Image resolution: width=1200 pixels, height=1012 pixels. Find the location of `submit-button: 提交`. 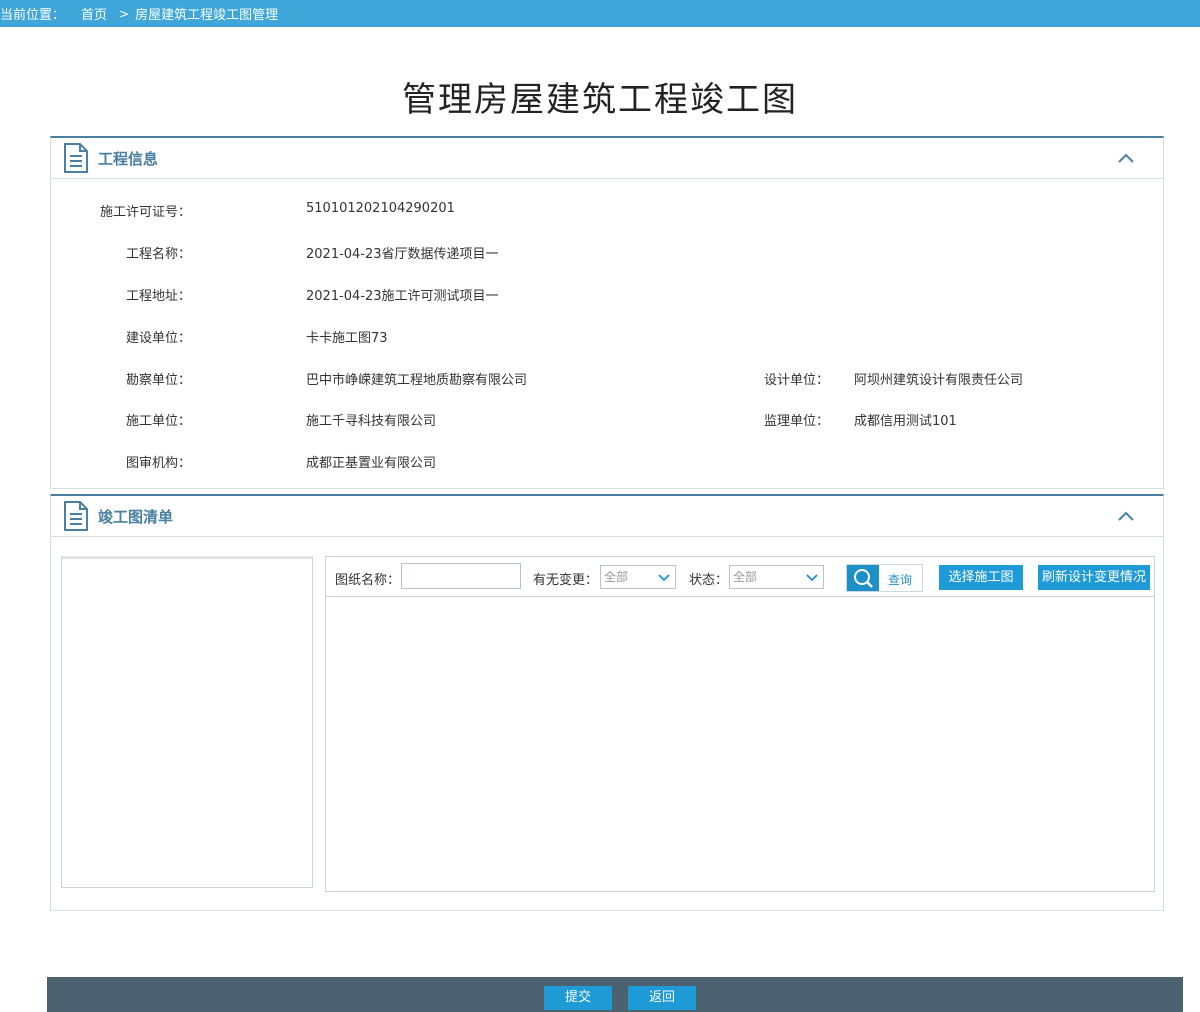

submit-button: 提交 is located at coordinates (578, 998).